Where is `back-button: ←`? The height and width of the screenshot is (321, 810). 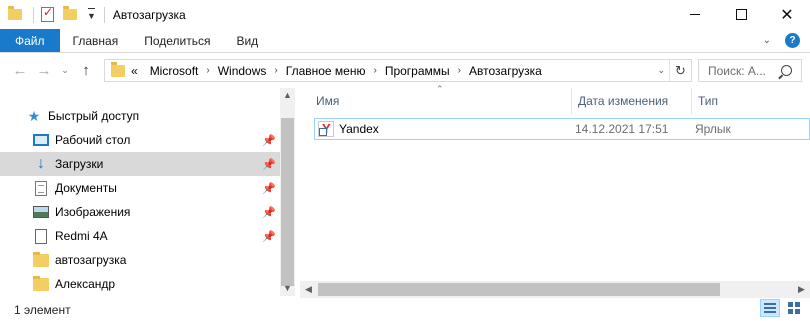 back-button: ← is located at coordinates (20, 70).